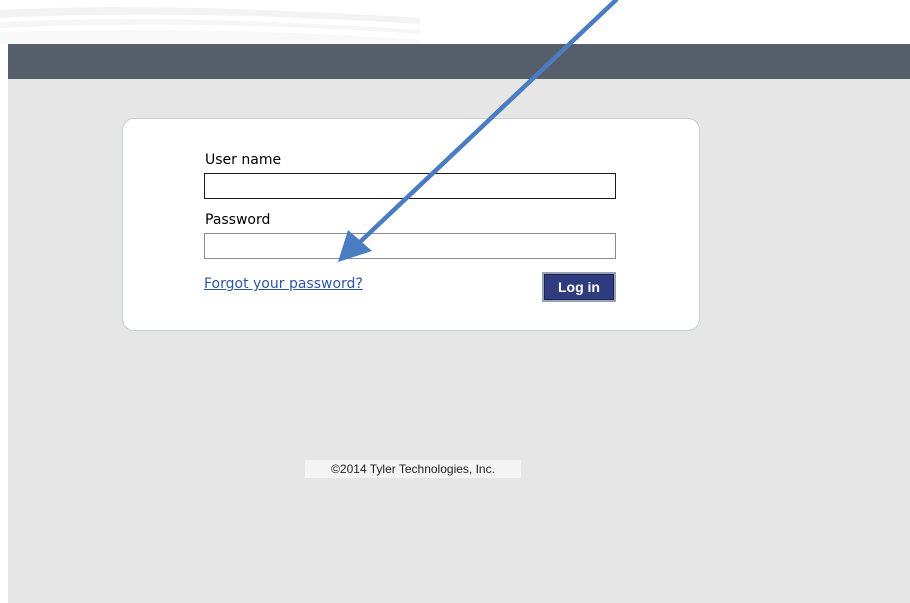 The image size is (910, 603). What do you see at coordinates (410, 186) in the screenshot?
I see `username-input` at bounding box center [410, 186].